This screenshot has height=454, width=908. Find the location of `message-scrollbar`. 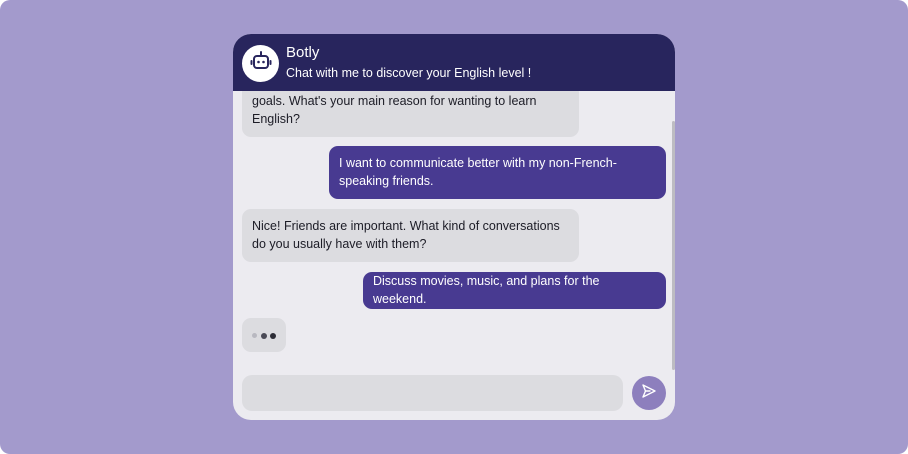

message-scrollbar is located at coordinates (673, 230).